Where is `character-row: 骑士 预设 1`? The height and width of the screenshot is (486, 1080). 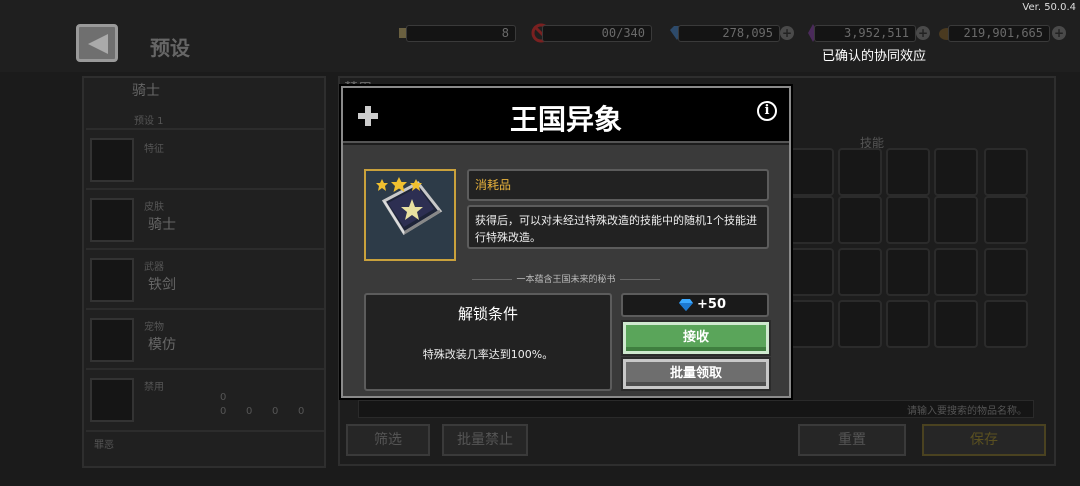
character-row: 骑士 预设 1 is located at coordinates (205, 104).